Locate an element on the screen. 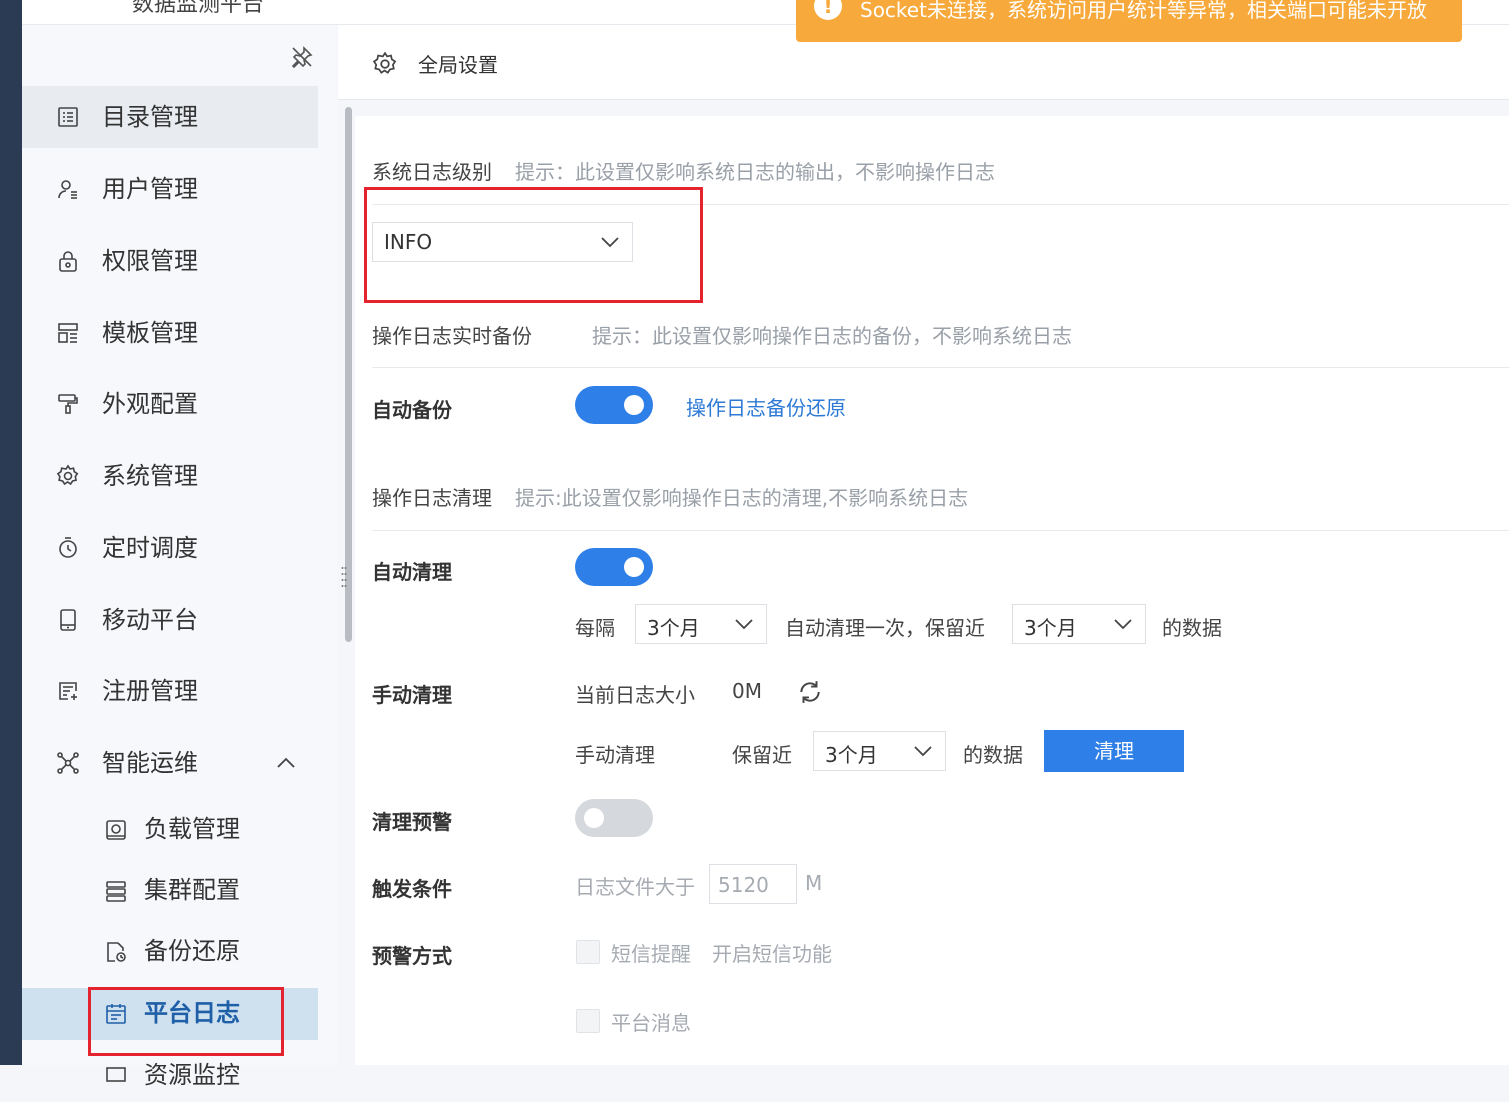  sidebar-subitem-label: 备份还原 is located at coordinates (192, 951).